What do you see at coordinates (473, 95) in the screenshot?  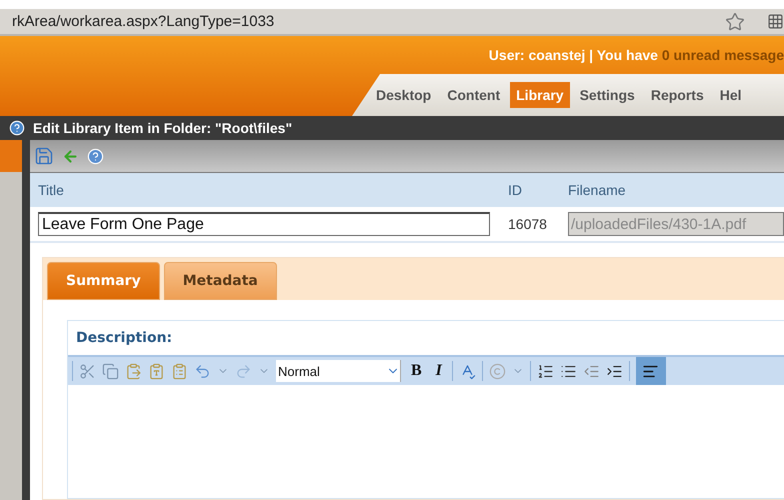 I see `nav-tab: Content` at bounding box center [473, 95].